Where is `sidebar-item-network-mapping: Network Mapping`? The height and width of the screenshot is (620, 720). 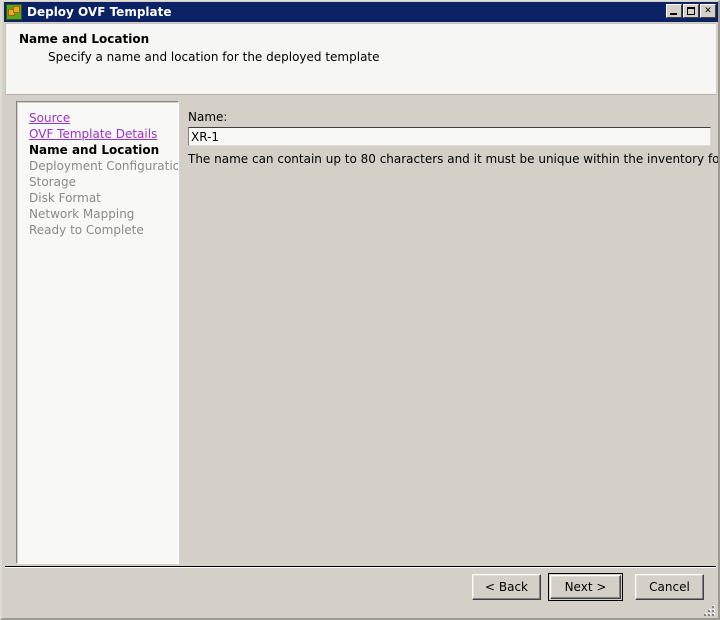
sidebar-item-network-mapping: Network Mapping is located at coordinates (82, 214).